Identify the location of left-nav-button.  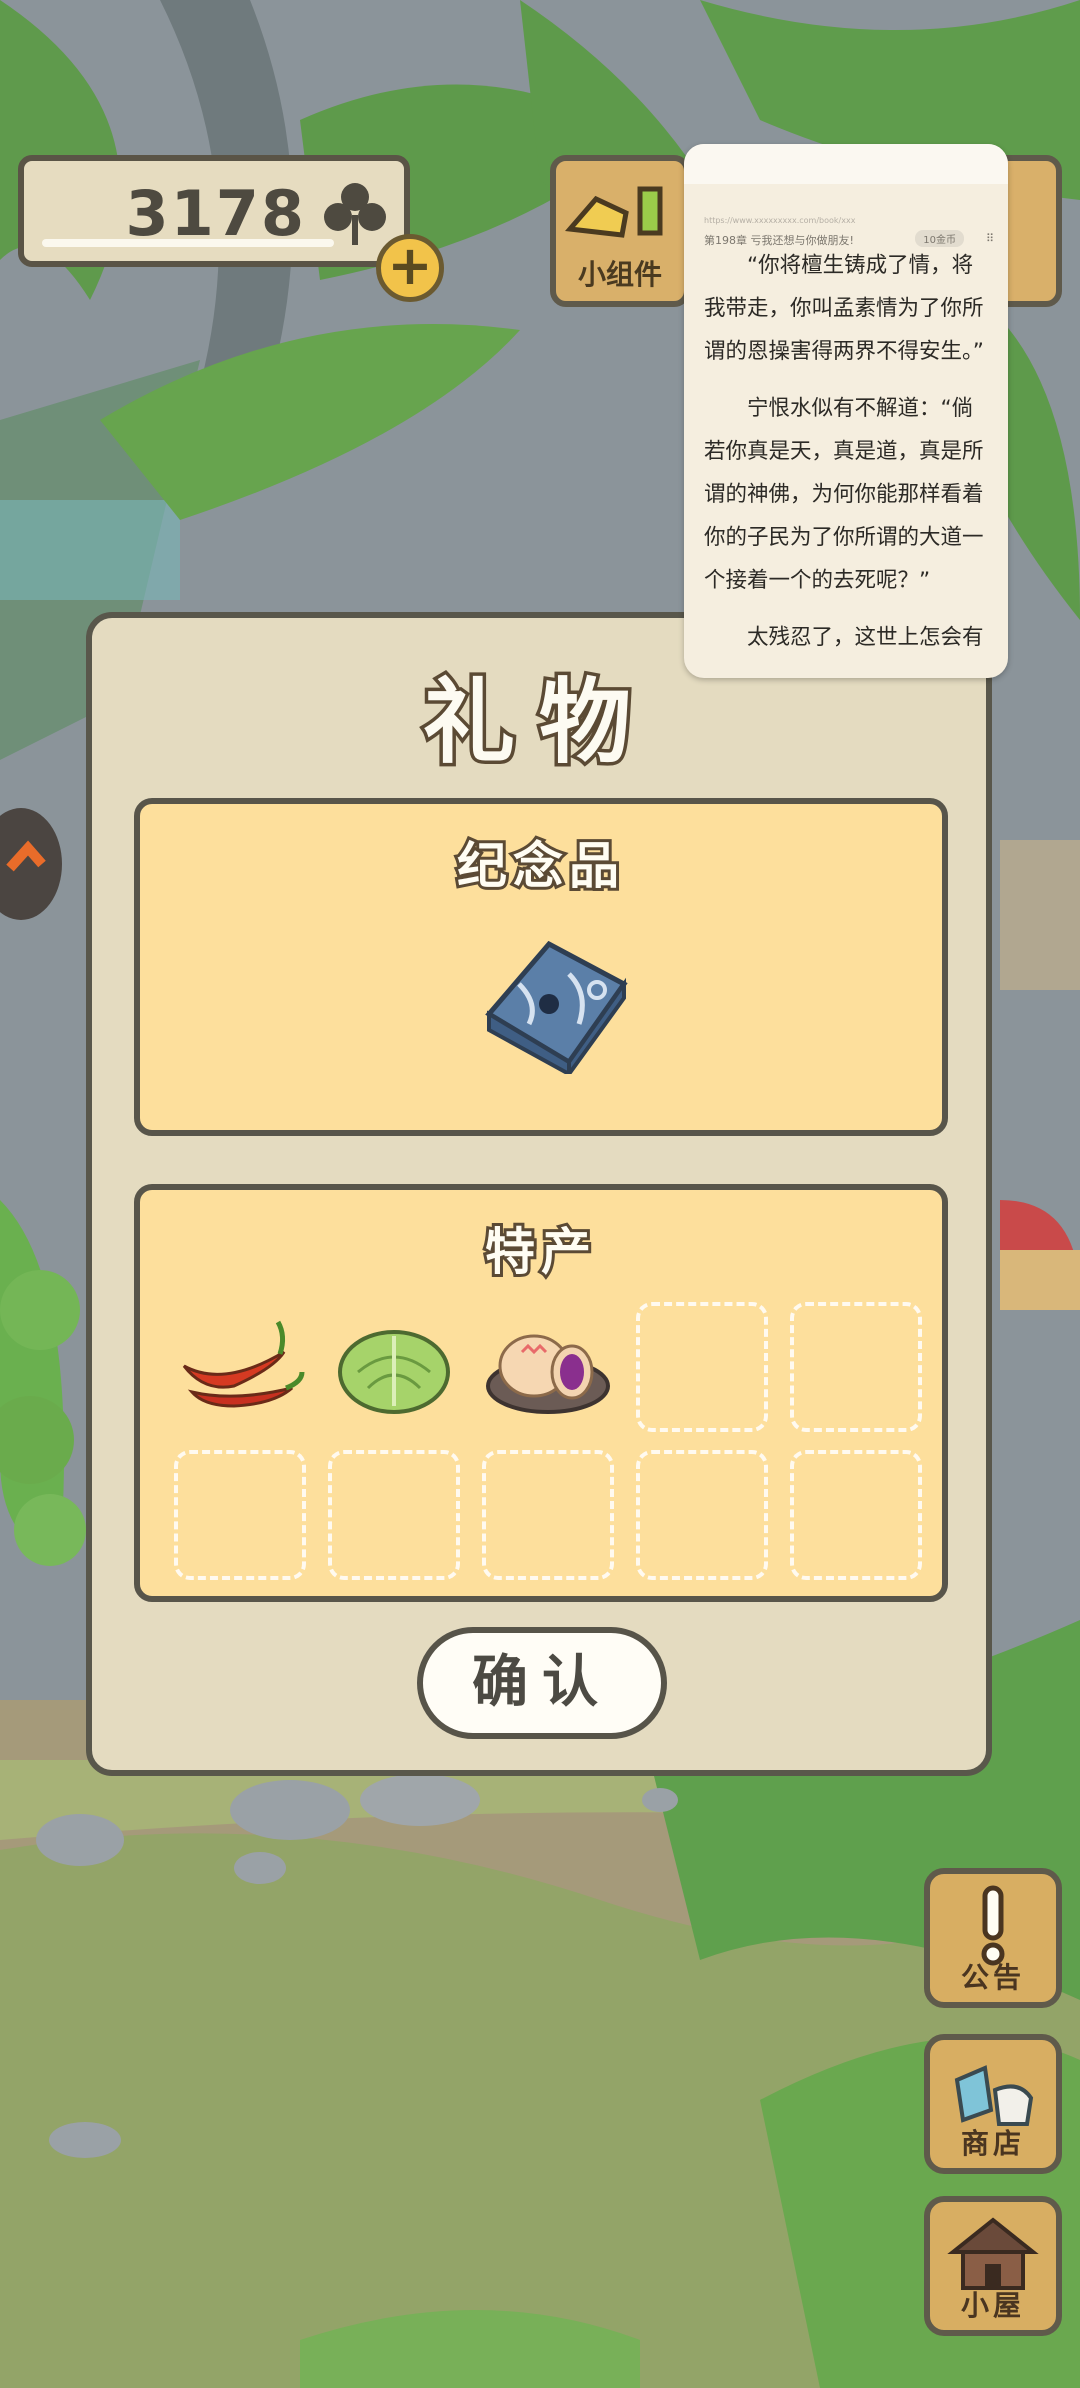
(31, 864).